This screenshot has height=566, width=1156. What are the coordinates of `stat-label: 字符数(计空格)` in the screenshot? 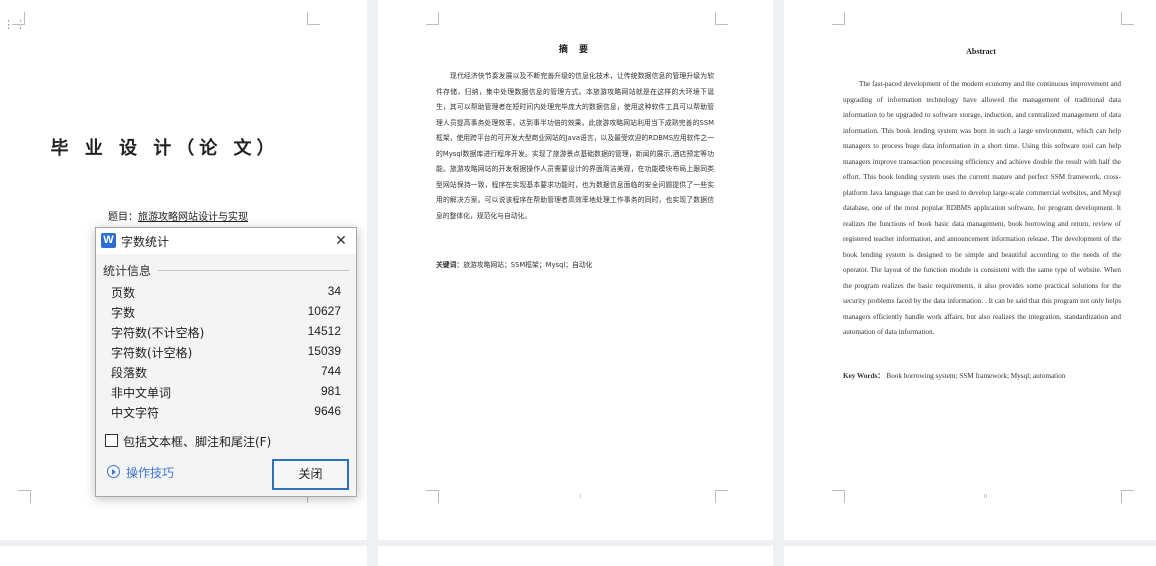 It's located at (152, 353).